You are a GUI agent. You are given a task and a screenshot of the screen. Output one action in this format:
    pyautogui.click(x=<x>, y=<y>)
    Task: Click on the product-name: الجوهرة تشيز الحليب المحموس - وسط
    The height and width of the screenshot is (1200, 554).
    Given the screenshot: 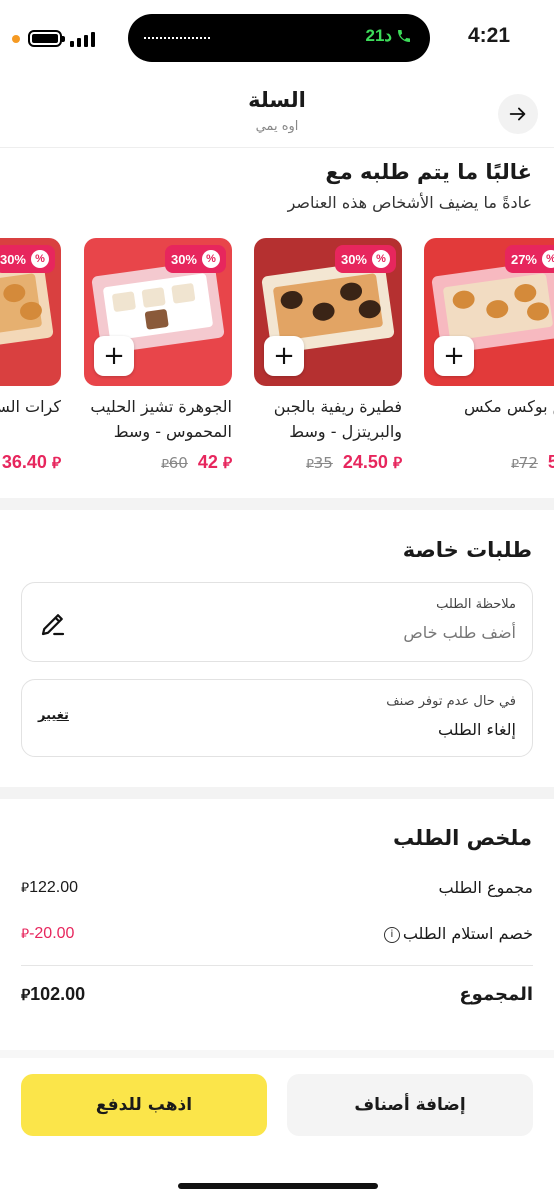 What is the action you would take?
    pyautogui.click(x=161, y=419)
    